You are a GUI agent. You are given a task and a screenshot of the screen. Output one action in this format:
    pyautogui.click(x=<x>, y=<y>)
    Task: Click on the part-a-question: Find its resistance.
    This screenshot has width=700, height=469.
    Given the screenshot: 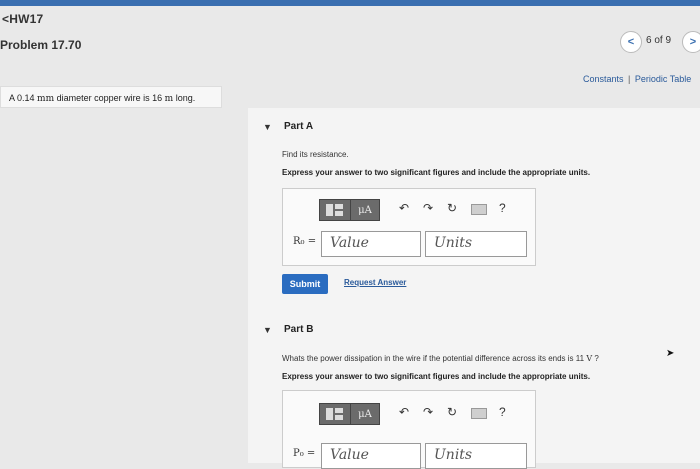 What is the action you would take?
    pyautogui.click(x=315, y=154)
    